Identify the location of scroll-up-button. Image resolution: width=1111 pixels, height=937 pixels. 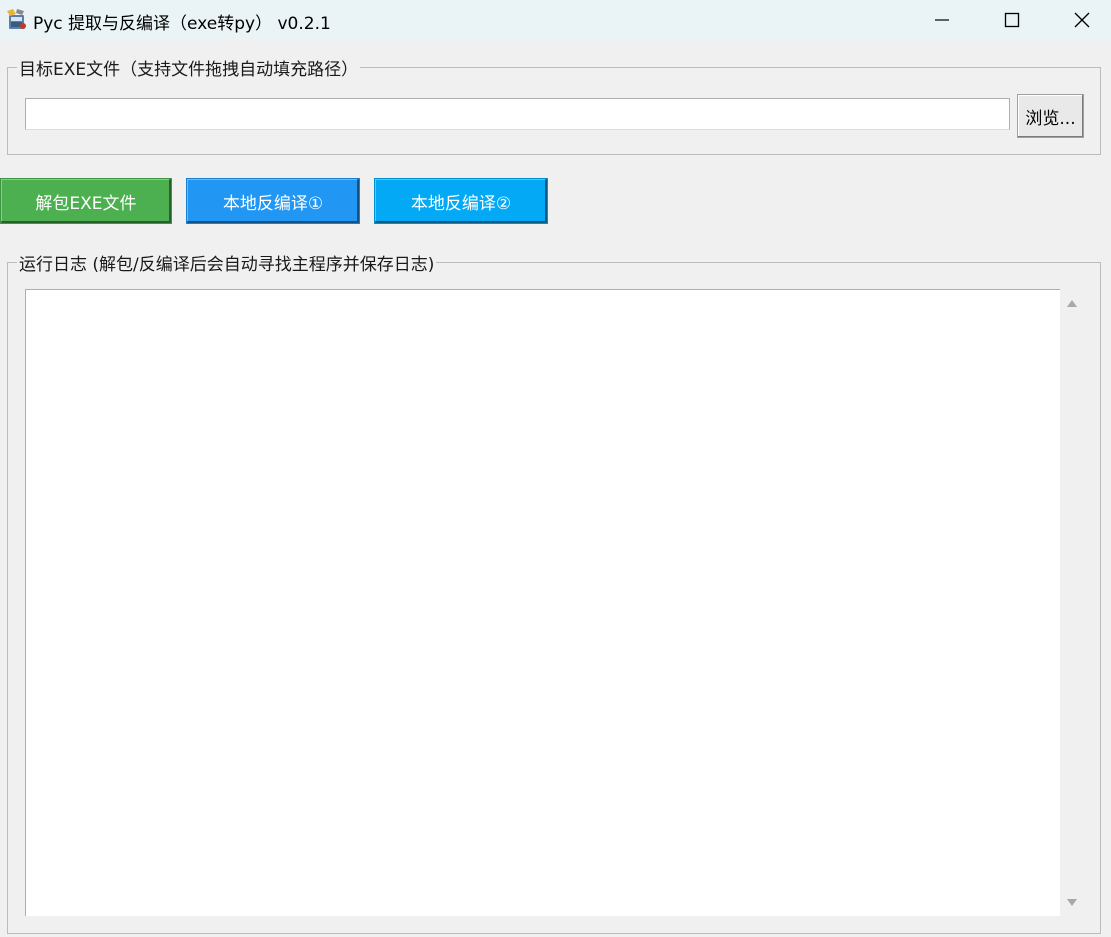
(1072, 303).